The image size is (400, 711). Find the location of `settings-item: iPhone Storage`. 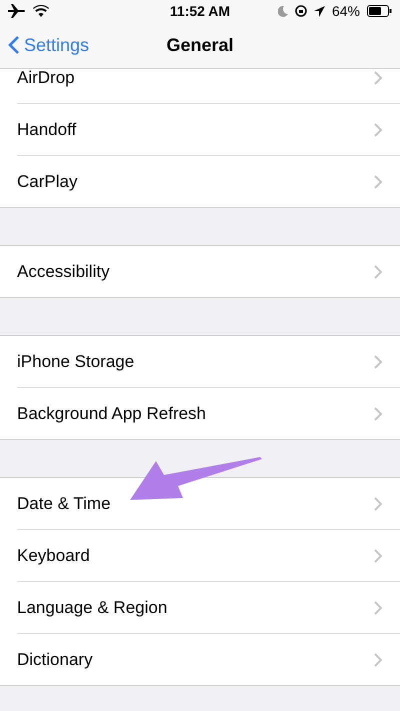

settings-item: iPhone Storage is located at coordinates (75, 362).